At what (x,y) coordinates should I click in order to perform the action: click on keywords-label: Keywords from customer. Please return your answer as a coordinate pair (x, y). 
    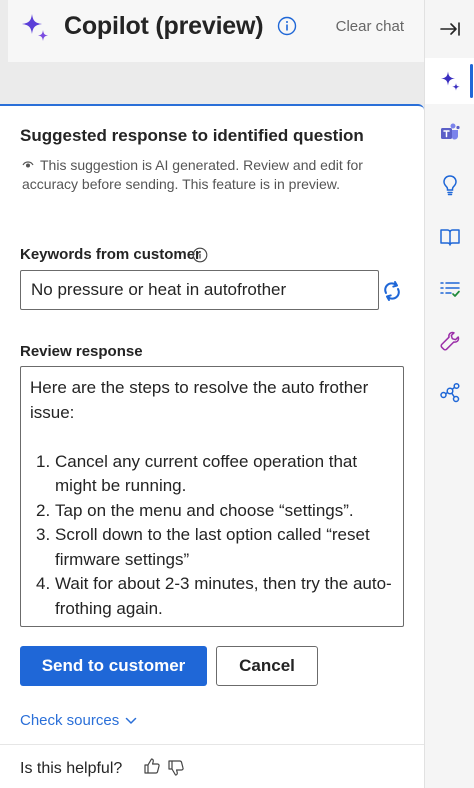
    Looking at the image, I should click on (110, 254).